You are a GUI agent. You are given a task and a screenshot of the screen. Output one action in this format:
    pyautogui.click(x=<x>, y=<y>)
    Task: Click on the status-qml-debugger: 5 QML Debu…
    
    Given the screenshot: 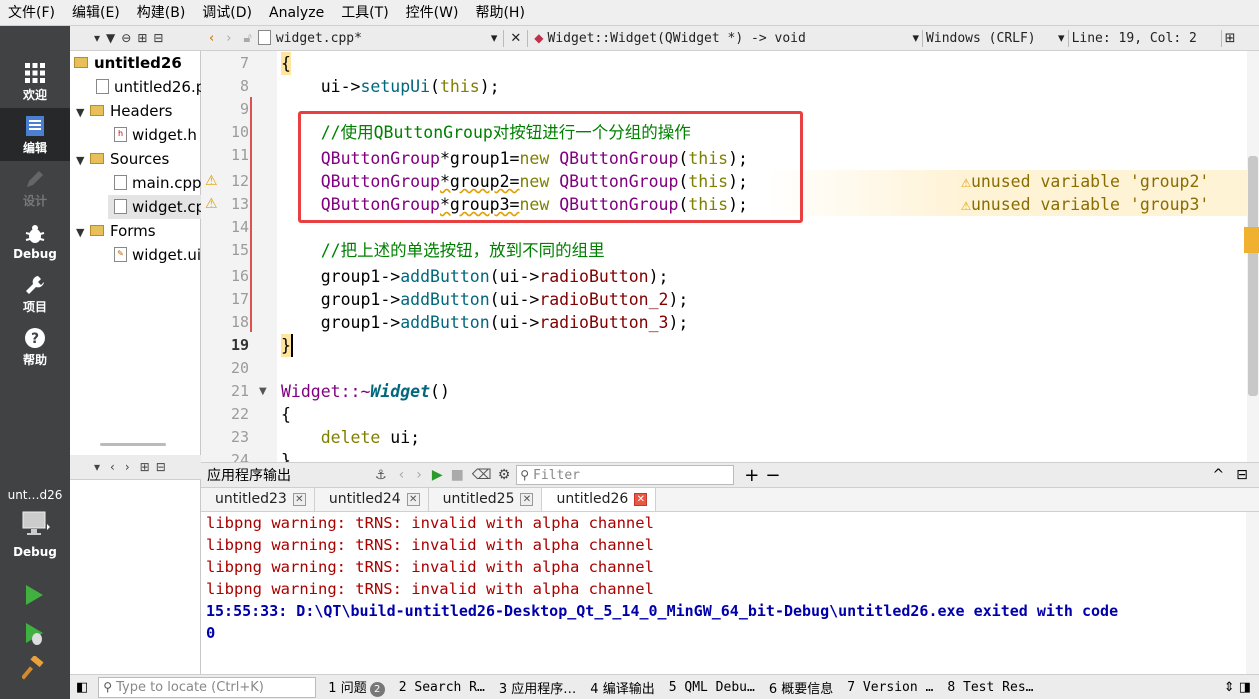 What is the action you would take?
    pyautogui.click(x=712, y=687)
    